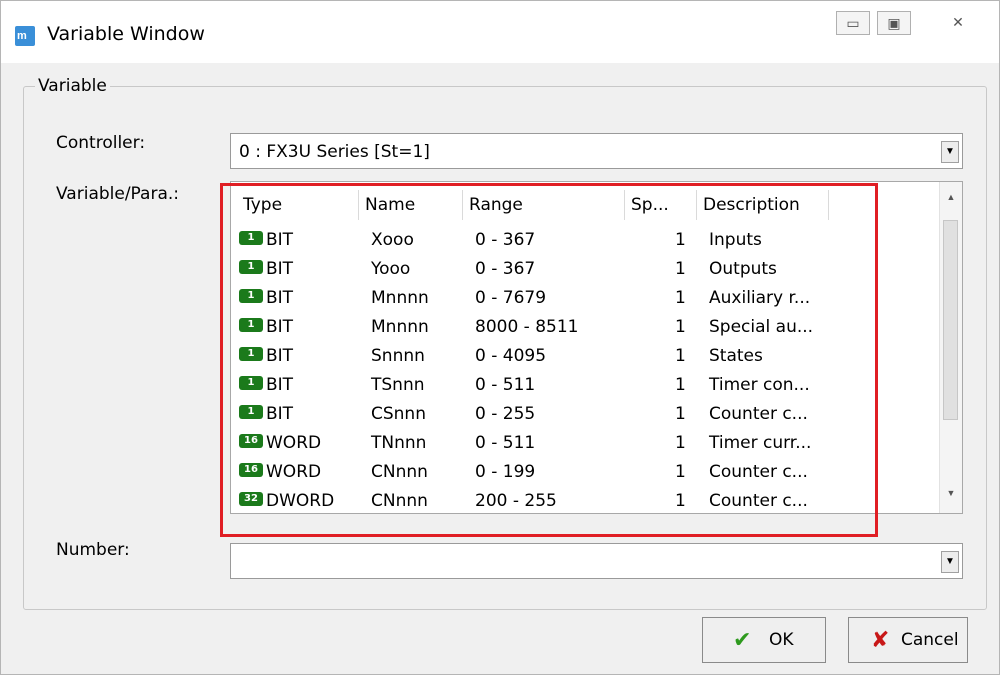  I want to click on minimize-button: ▭, so click(853, 23).